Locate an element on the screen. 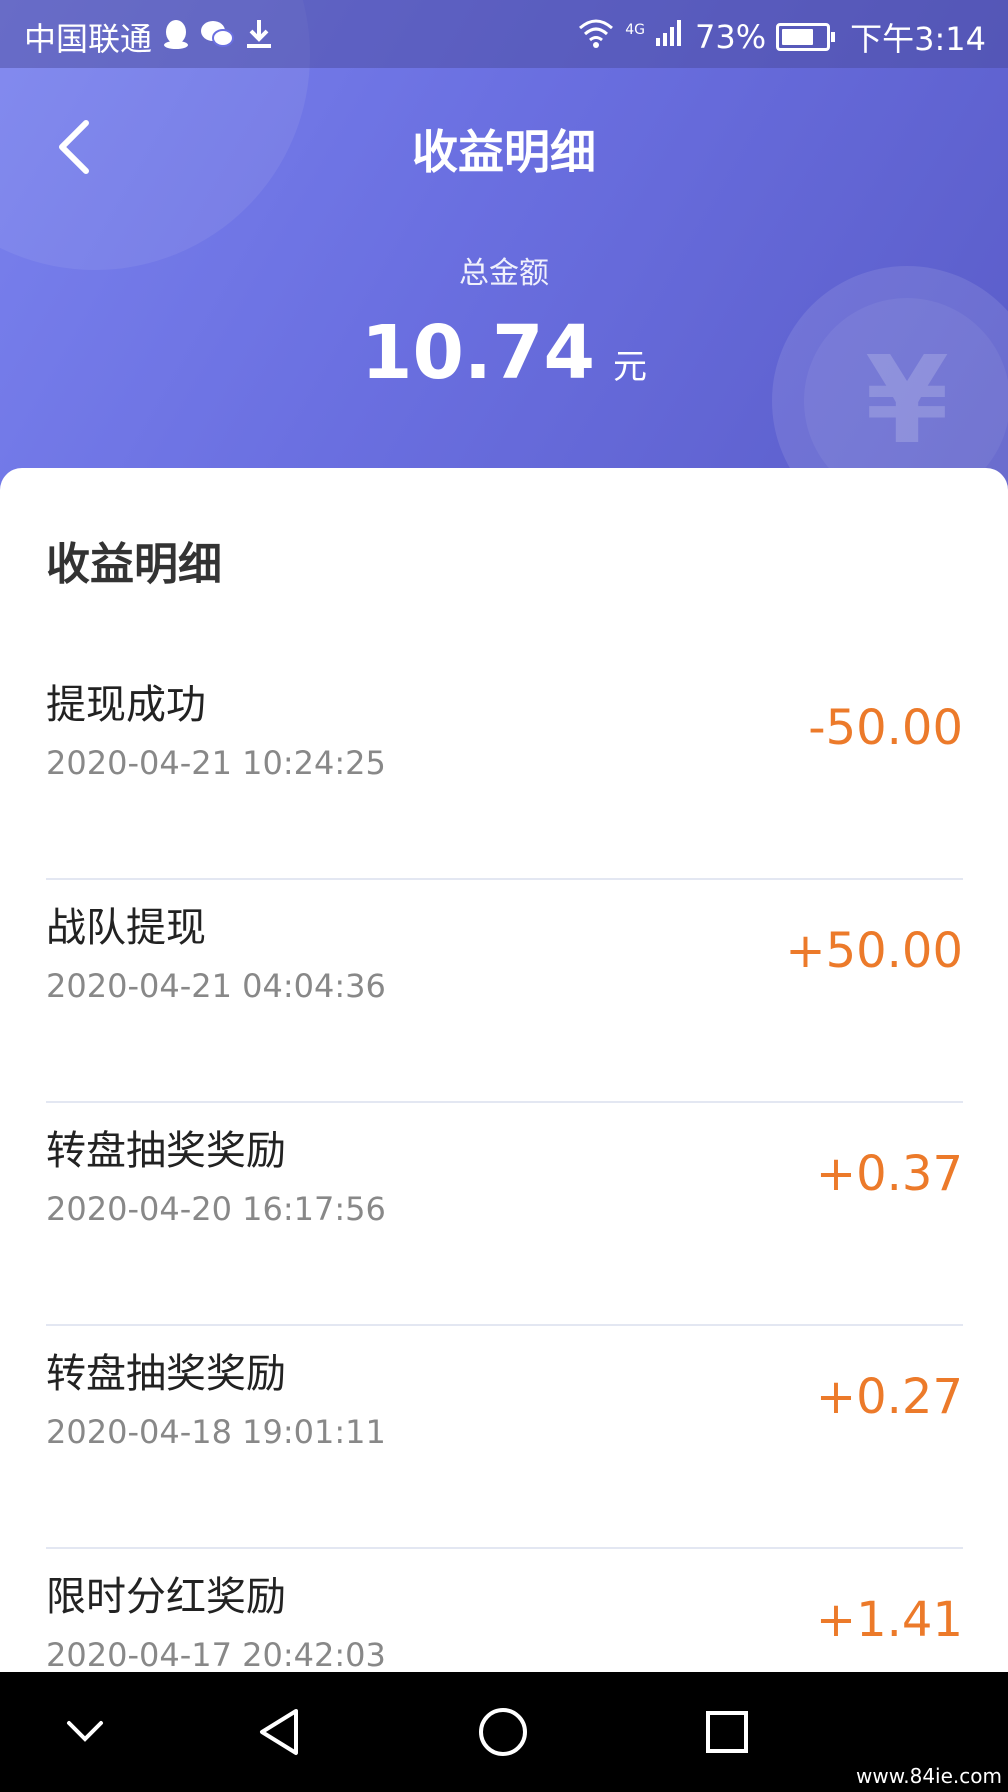 This screenshot has height=1792, width=1008. battery-fill is located at coordinates (797, 37).